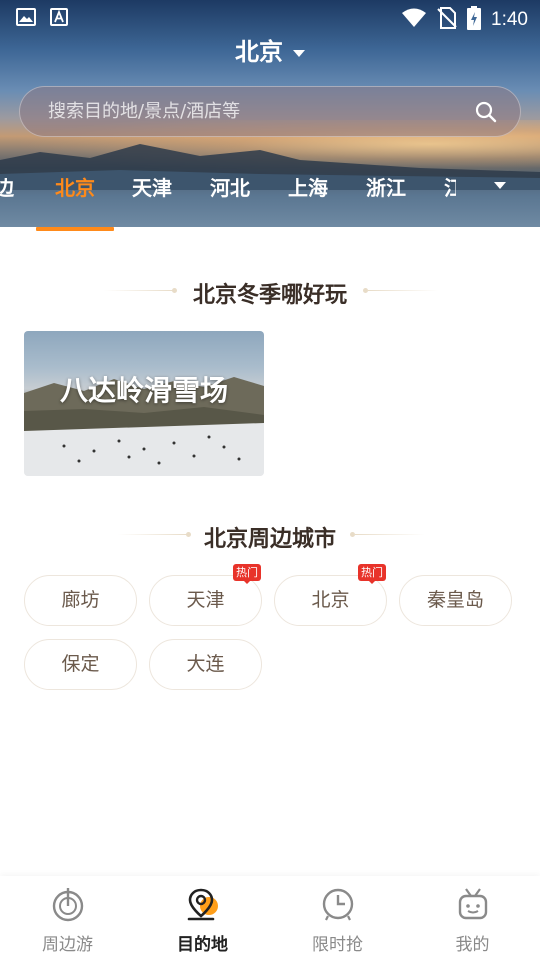 The image size is (540, 960). I want to click on winter-section-title: 北京冬季哪好玩, so click(269, 295).